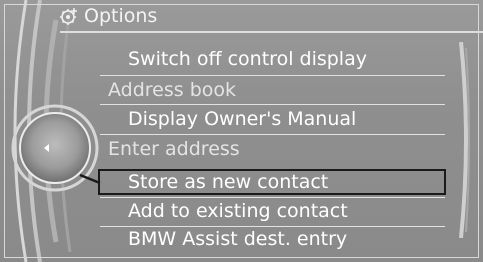 The height and width of the screenshot is (262, 483). What do you see at coordinates (237, 239) in the screenshot?
I see `menu-item-bmw-assist-dest-entry: BMW Assist dest. entry` at bounding box center [237, 239].